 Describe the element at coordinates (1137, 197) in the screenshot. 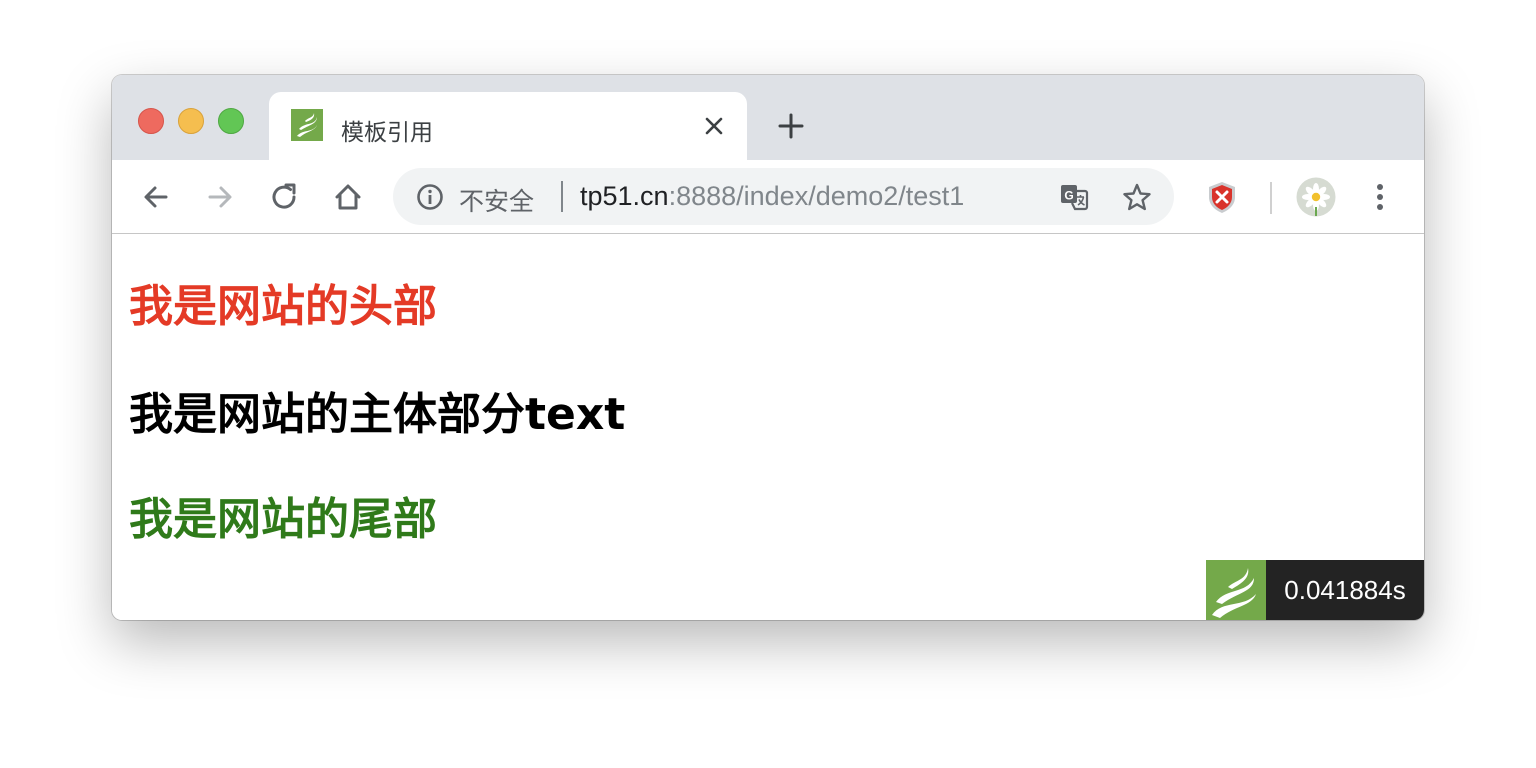

I see `bookmark-star-icon` at that location.